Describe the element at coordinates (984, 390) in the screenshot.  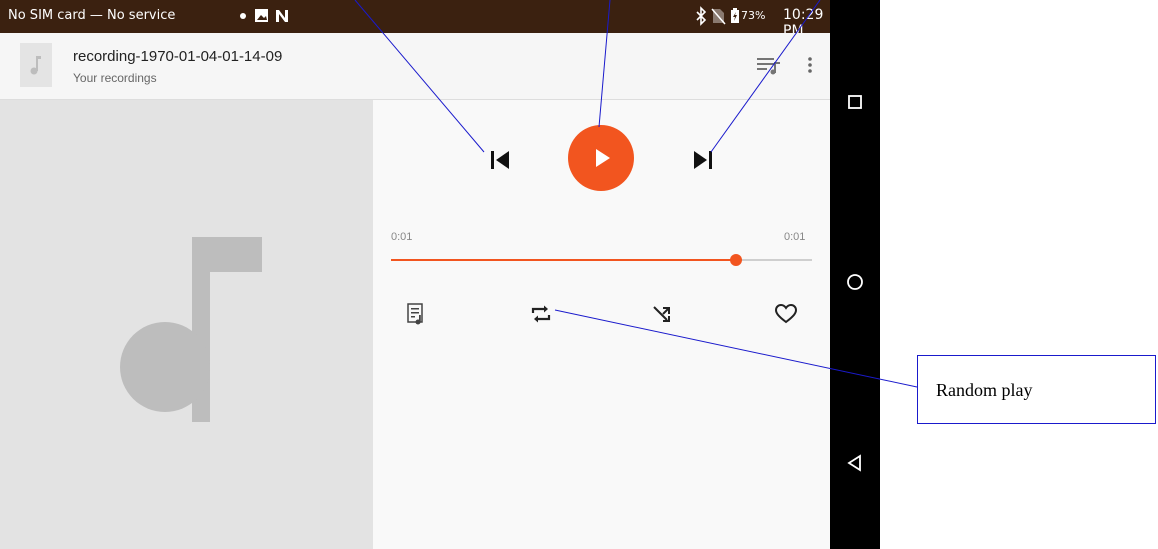
I see `callout-label: Random play` at that location.